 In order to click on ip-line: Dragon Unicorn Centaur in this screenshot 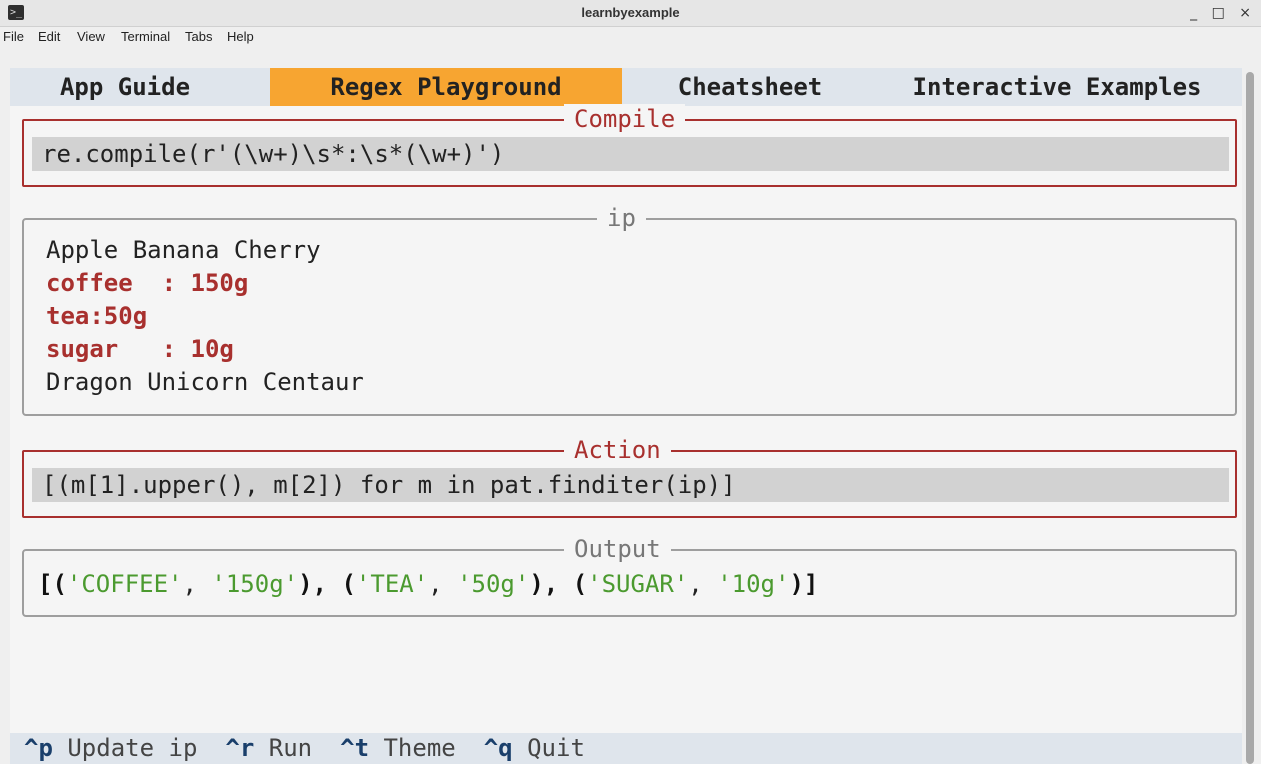, I will do `click(205, 382)`.